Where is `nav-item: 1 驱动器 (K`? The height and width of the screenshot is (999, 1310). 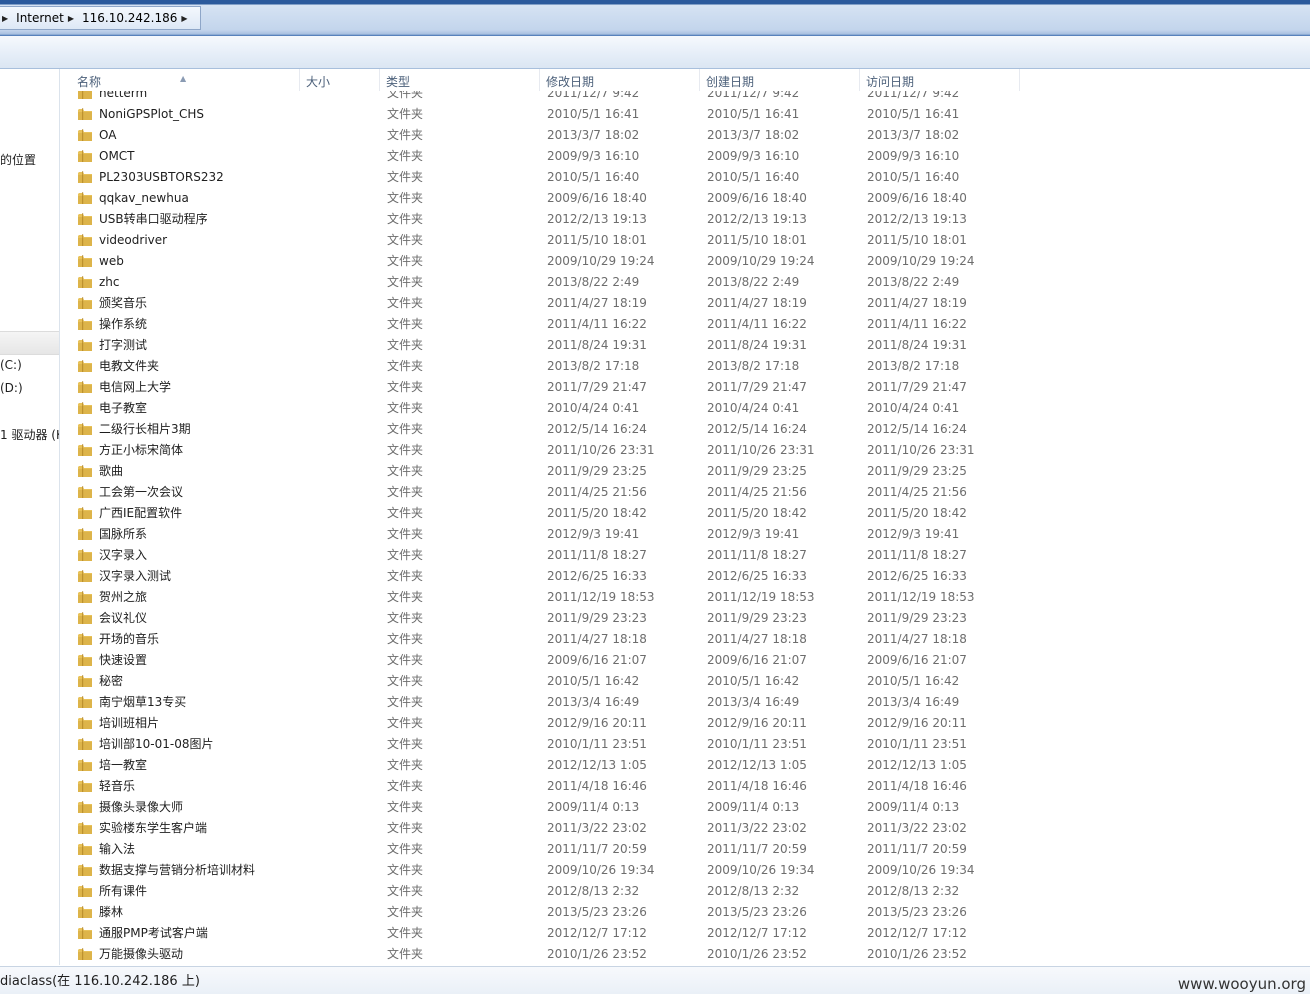
nav-item: 1 驱动器 (K is located at coordinates (29, 434).